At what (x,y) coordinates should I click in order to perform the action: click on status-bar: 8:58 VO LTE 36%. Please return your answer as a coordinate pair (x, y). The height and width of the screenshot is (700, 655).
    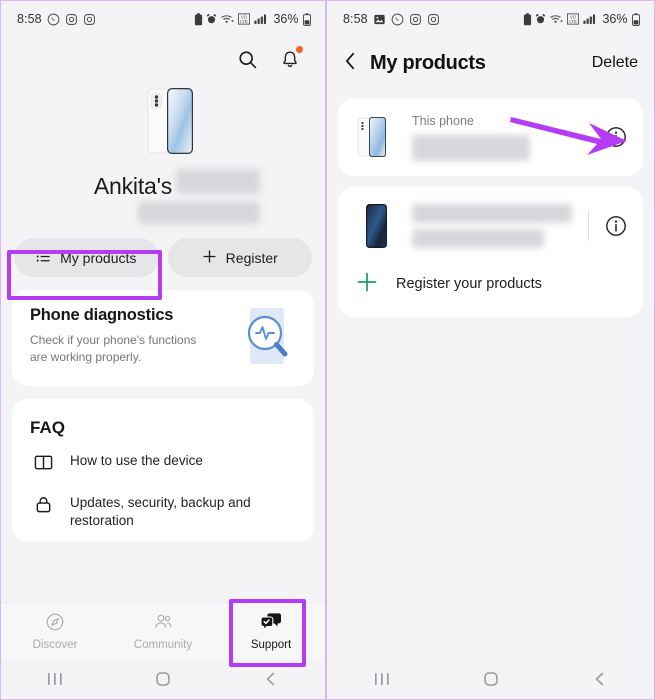
    Looking at the image, I should click on (163, 19).